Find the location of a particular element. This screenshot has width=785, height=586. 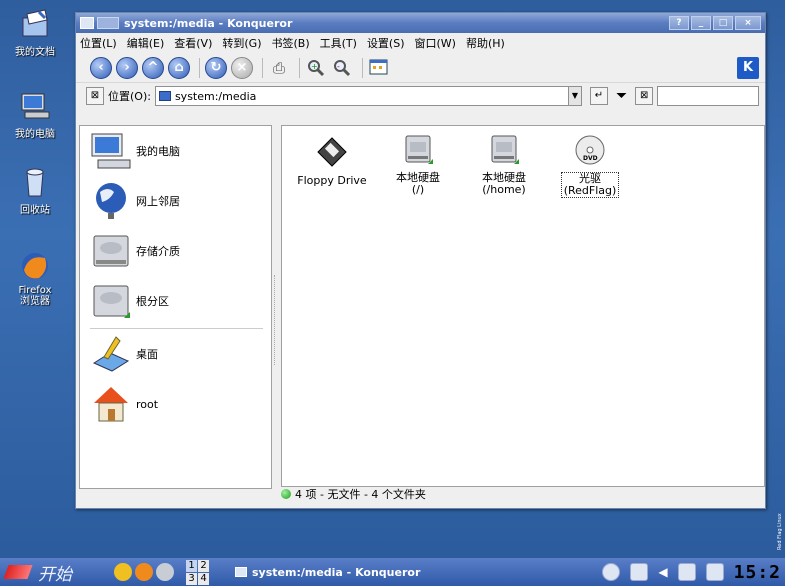

svg-text: DVD is located at coordinates (590, 158).